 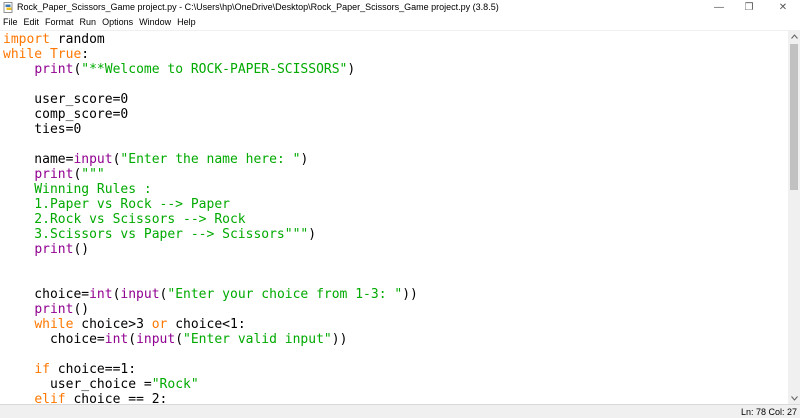 What do you see at coordinates (26, 39) in the screenshot?
I see `code-token: import` at bounding box center [26, 39].